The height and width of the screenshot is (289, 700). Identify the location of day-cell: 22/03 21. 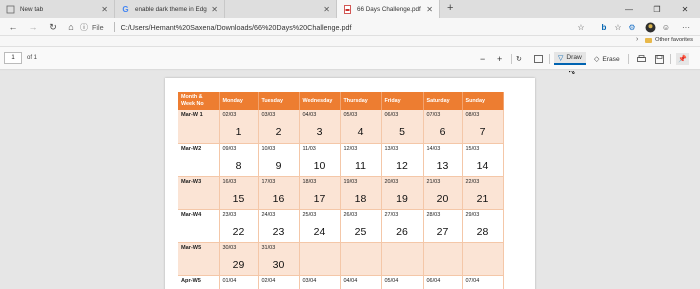
(483, 193).